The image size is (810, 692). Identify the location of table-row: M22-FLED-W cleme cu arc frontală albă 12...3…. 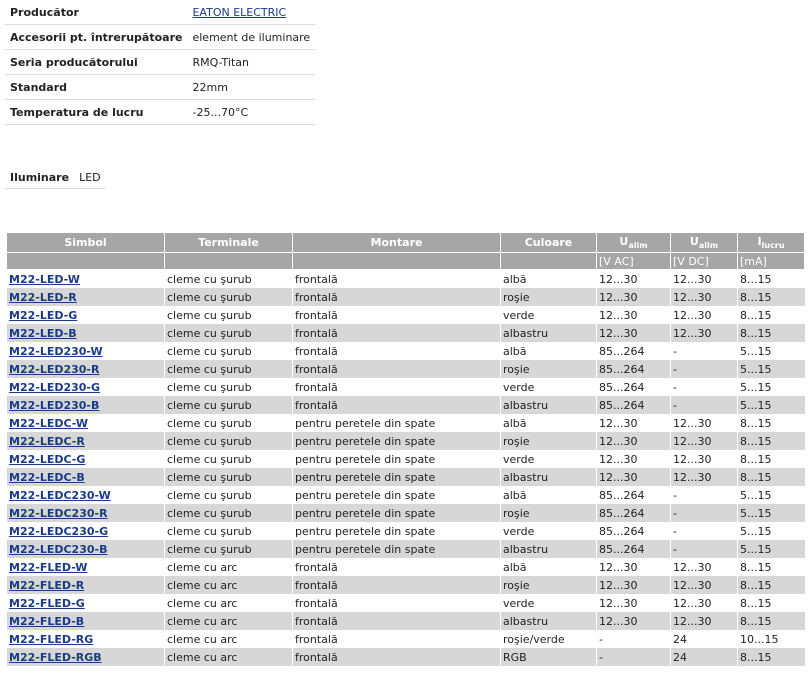
(405, 567).